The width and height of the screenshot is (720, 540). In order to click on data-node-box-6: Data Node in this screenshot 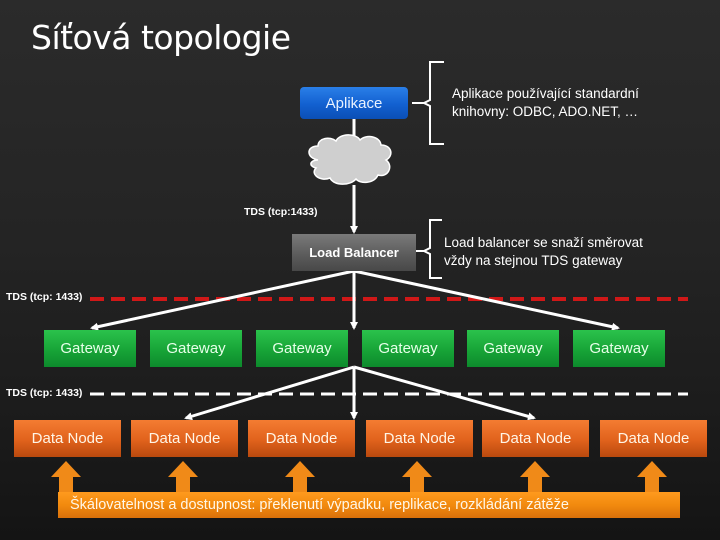, I will do `click(653, 438)`.